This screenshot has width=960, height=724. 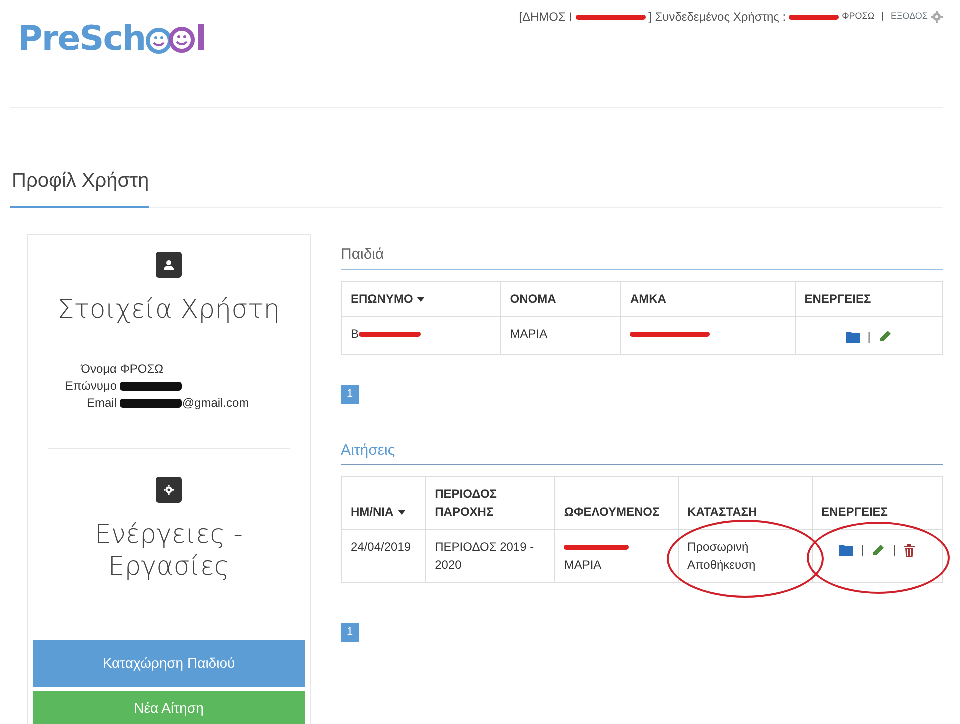 I want to click on field-label: Email, so click(x=101, y=403).